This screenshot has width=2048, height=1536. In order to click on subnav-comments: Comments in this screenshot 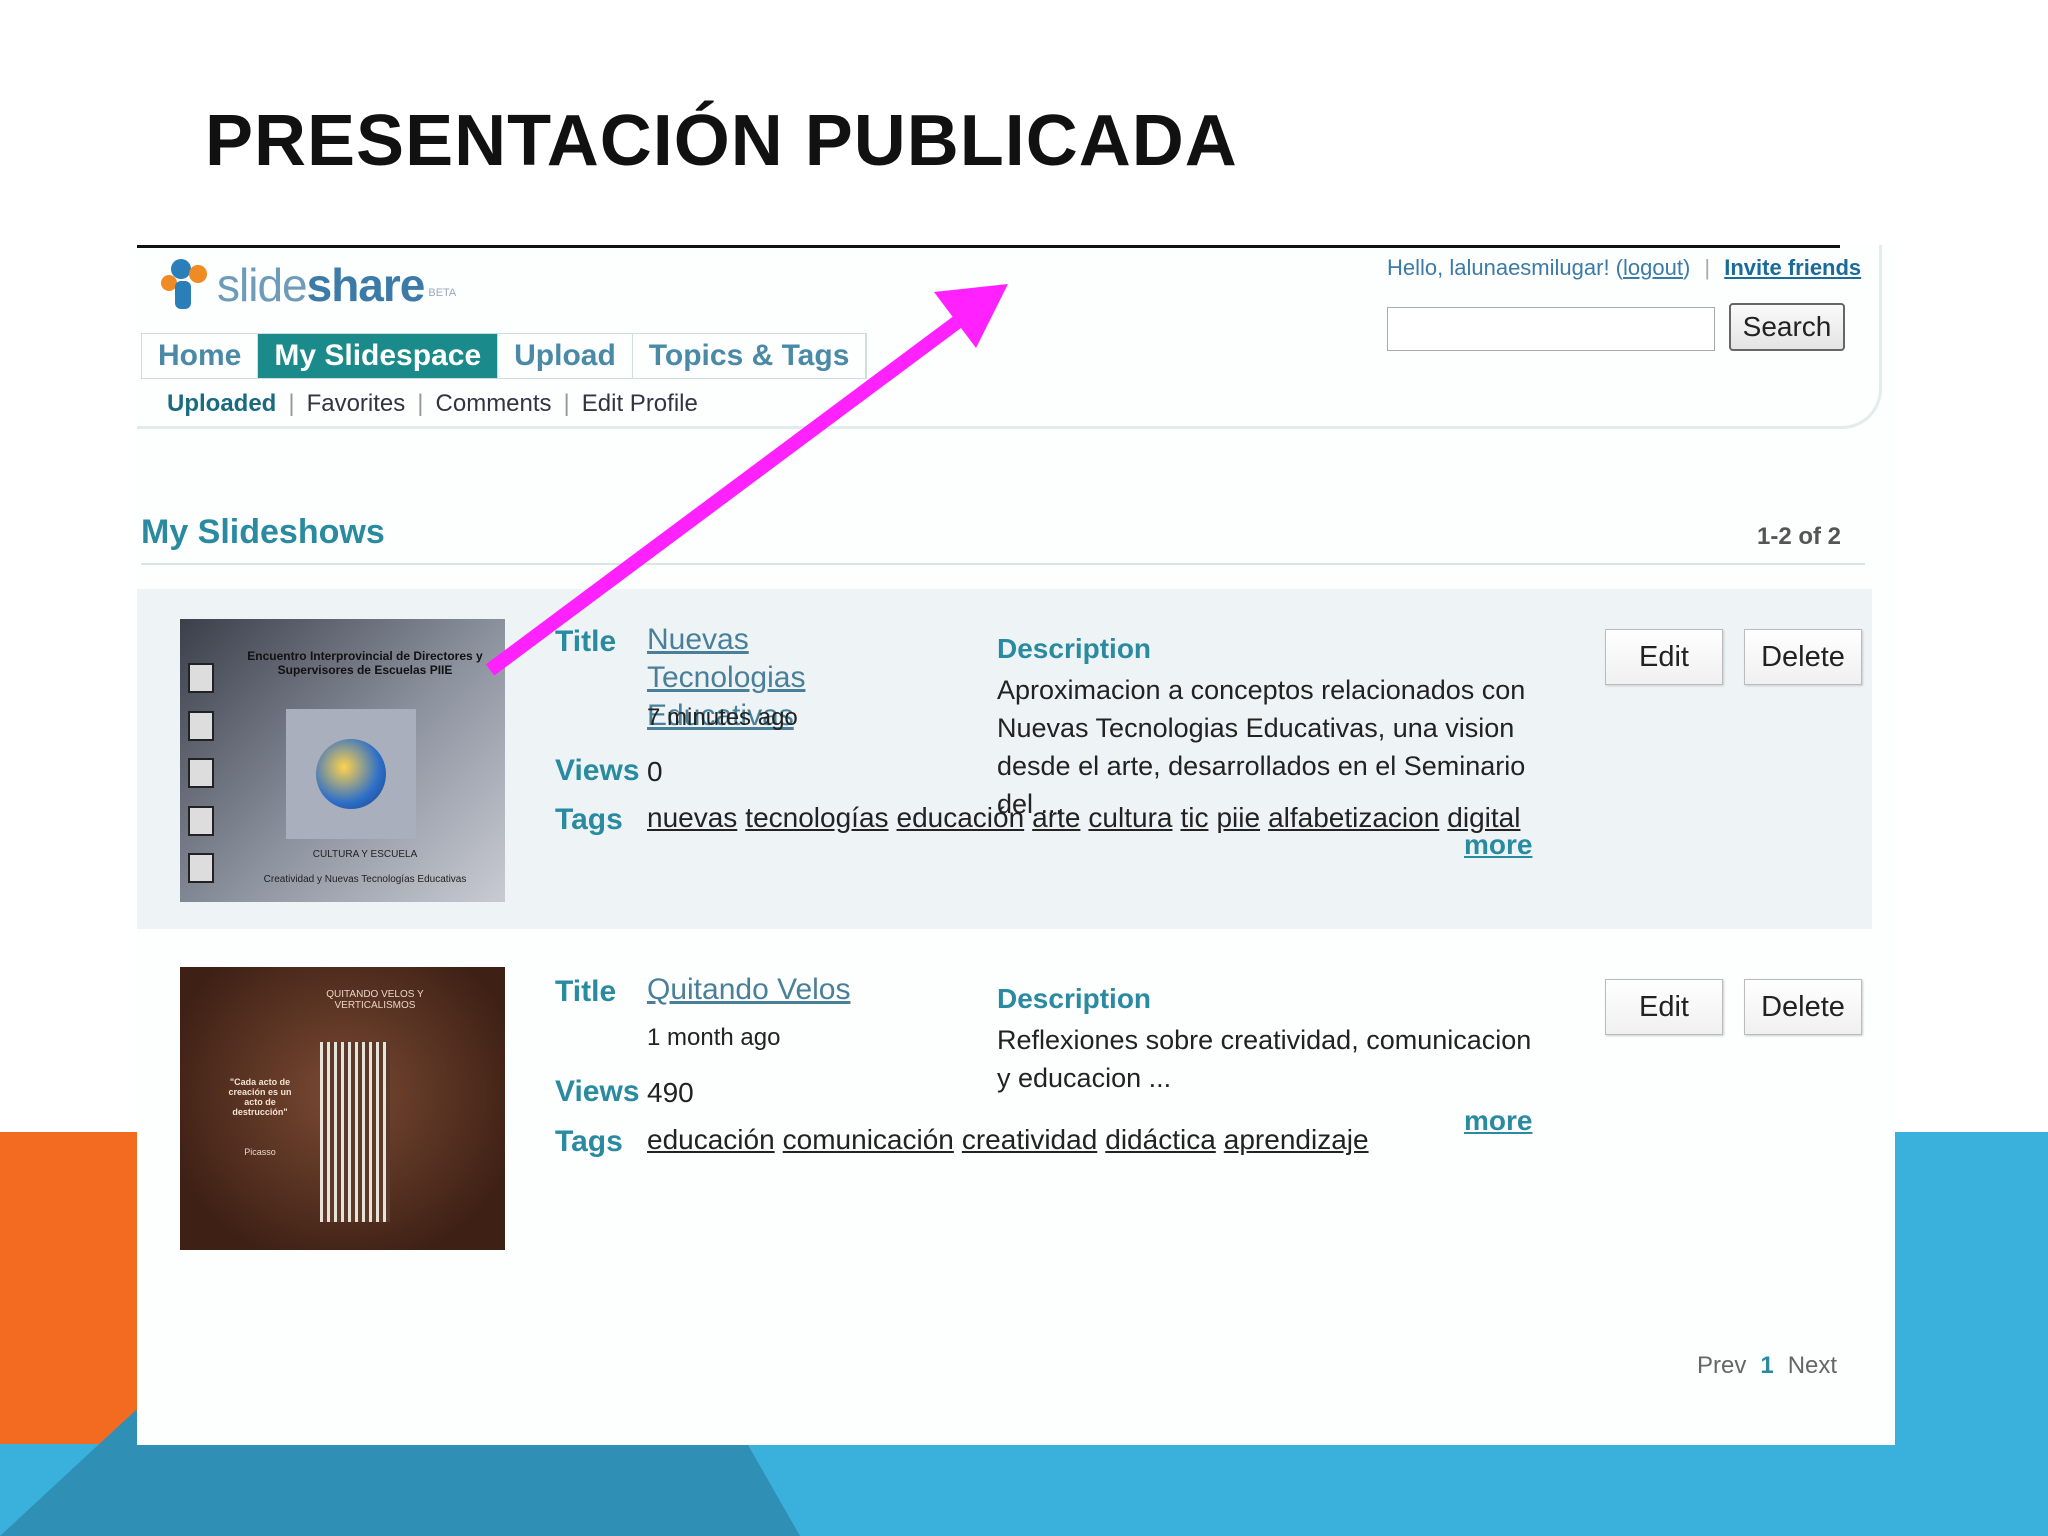, I will do `click(494, 404)`.